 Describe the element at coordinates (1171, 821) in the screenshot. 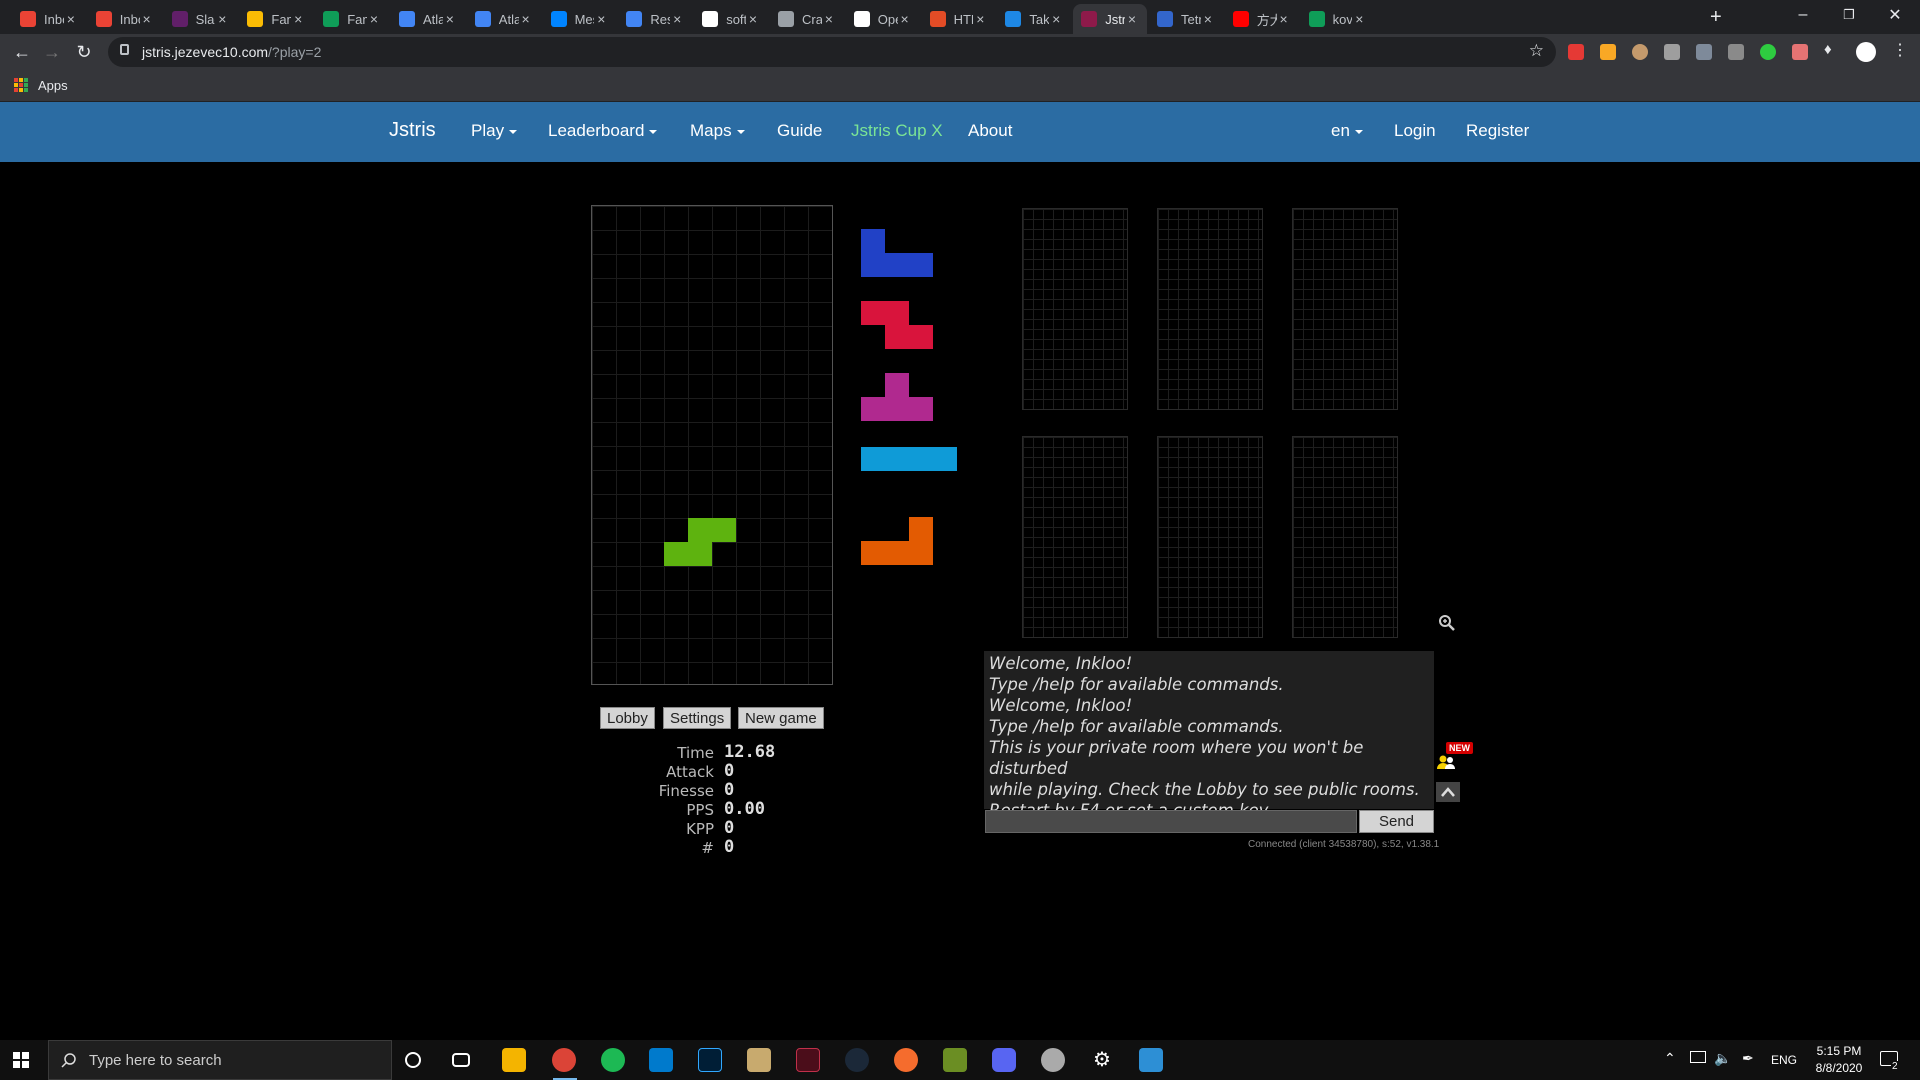

I see `chat-input` at that location.